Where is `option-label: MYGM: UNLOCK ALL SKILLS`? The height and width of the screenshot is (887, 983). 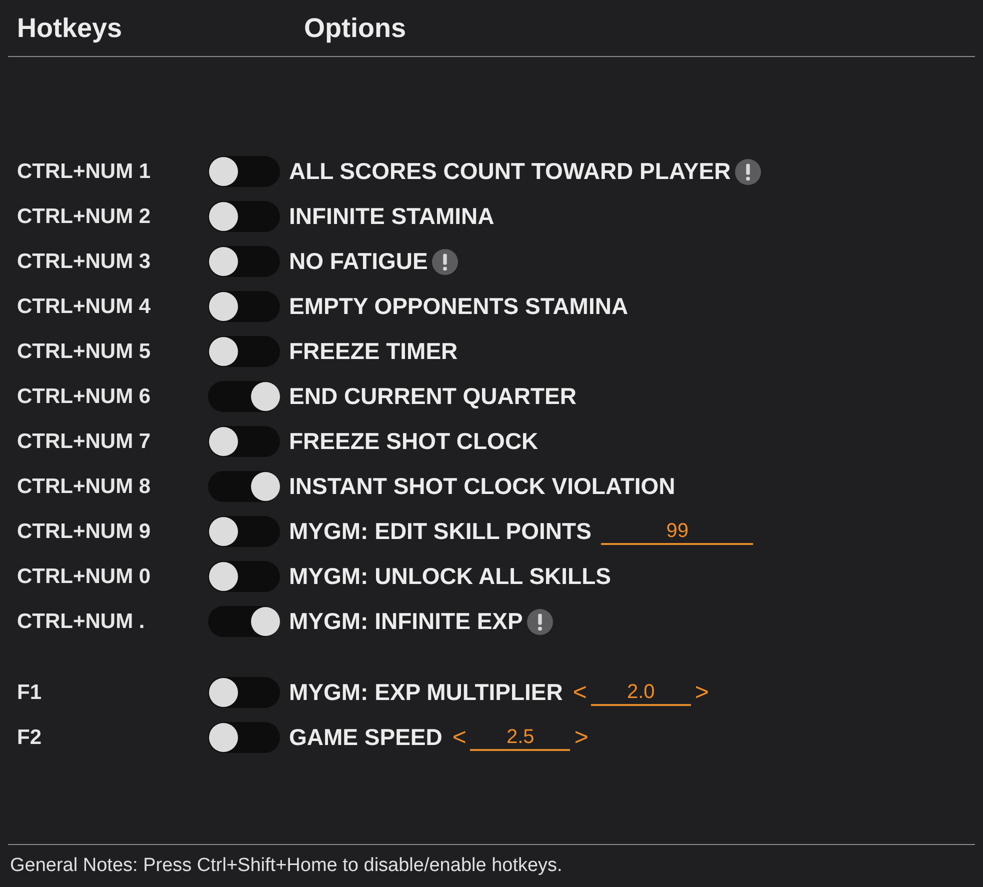 option-label: MYGM: UNLOCK ALL SKILLS is located at coordinates (450, 576).